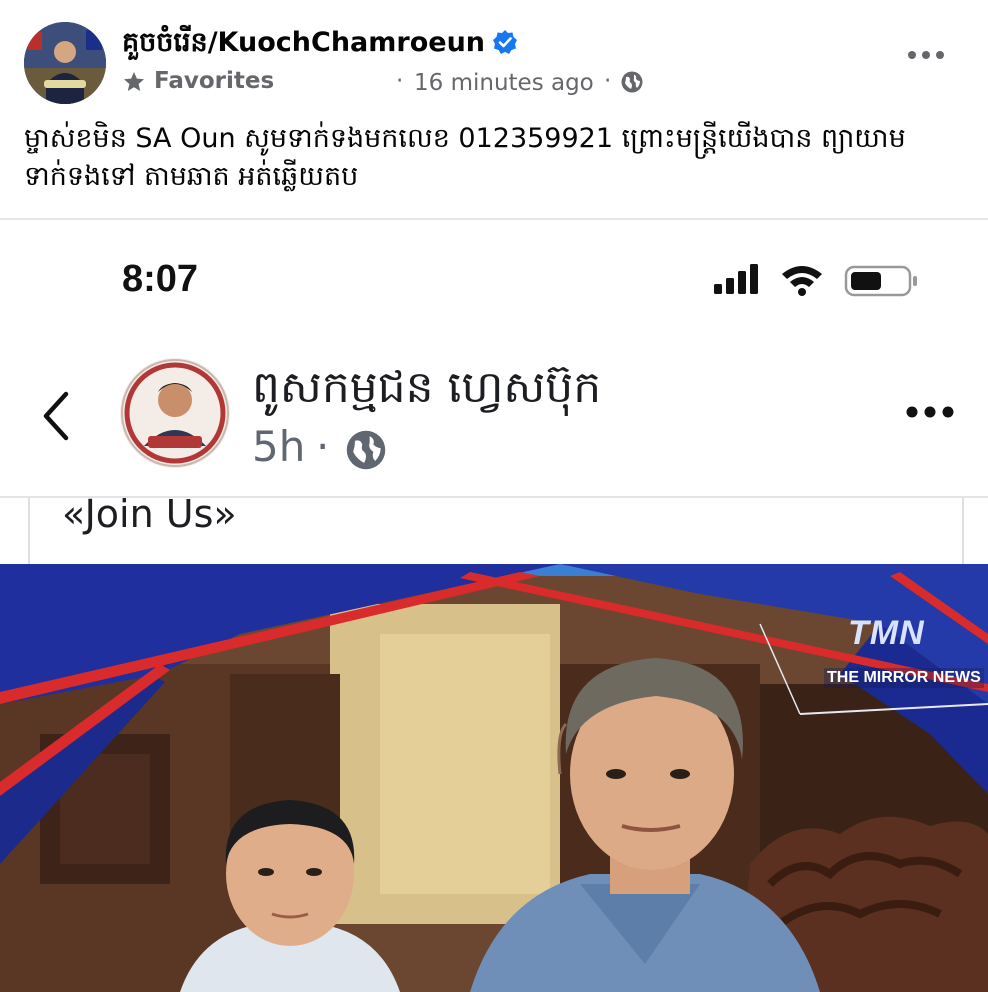  Describe the element at coordinates (904, 678) in the screenshot. I see `news-logo-caption: THE MIRROR NEWS` at that location.